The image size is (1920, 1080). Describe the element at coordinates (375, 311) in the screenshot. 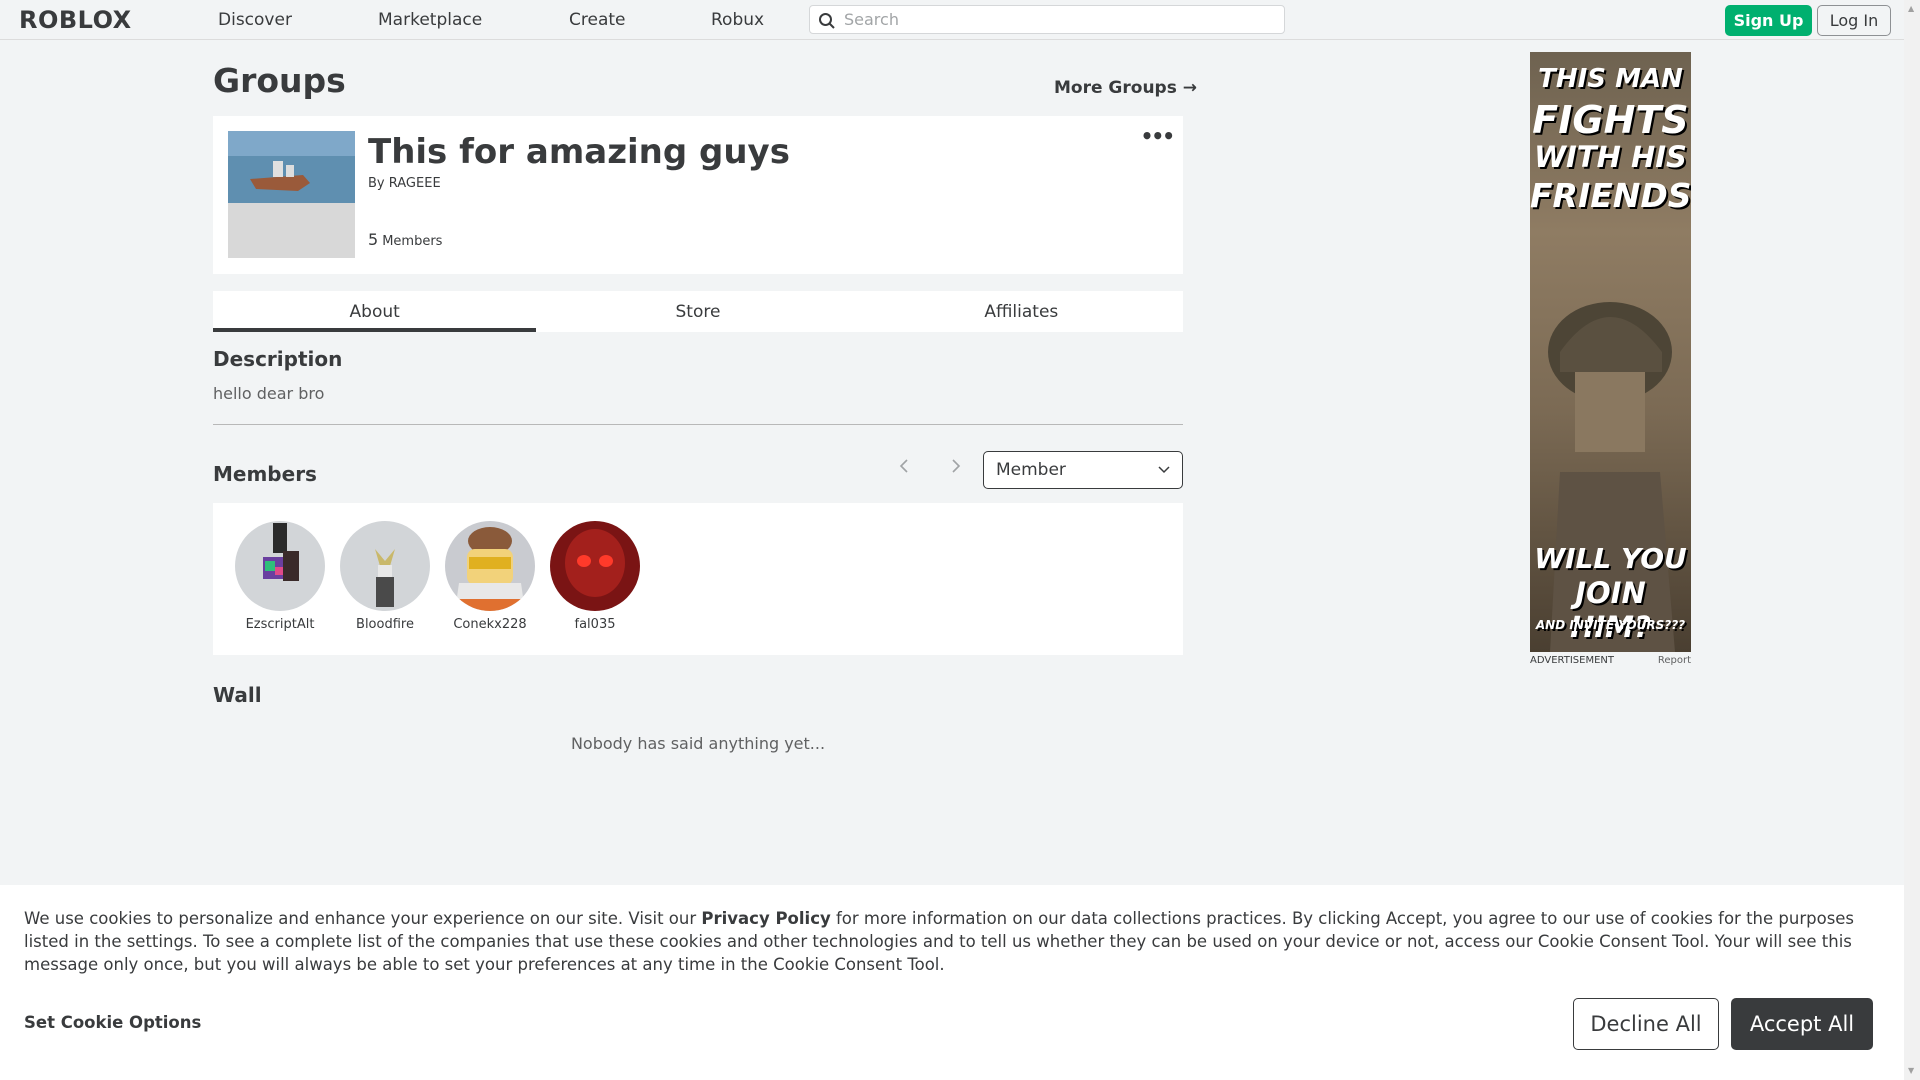

I see `tab-about: About` at that location.